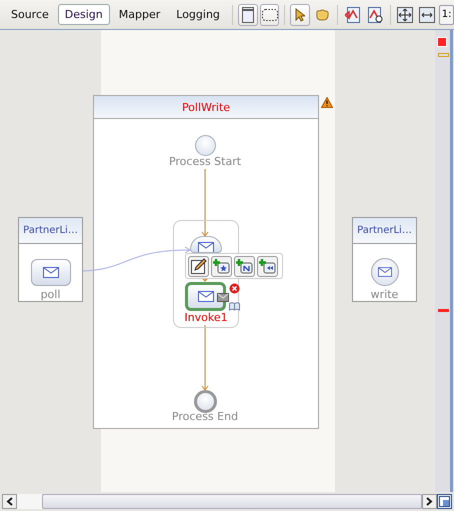 This screenshot has height=511, width=454. I want to click on chevron-left-icon, so click(9, 501).